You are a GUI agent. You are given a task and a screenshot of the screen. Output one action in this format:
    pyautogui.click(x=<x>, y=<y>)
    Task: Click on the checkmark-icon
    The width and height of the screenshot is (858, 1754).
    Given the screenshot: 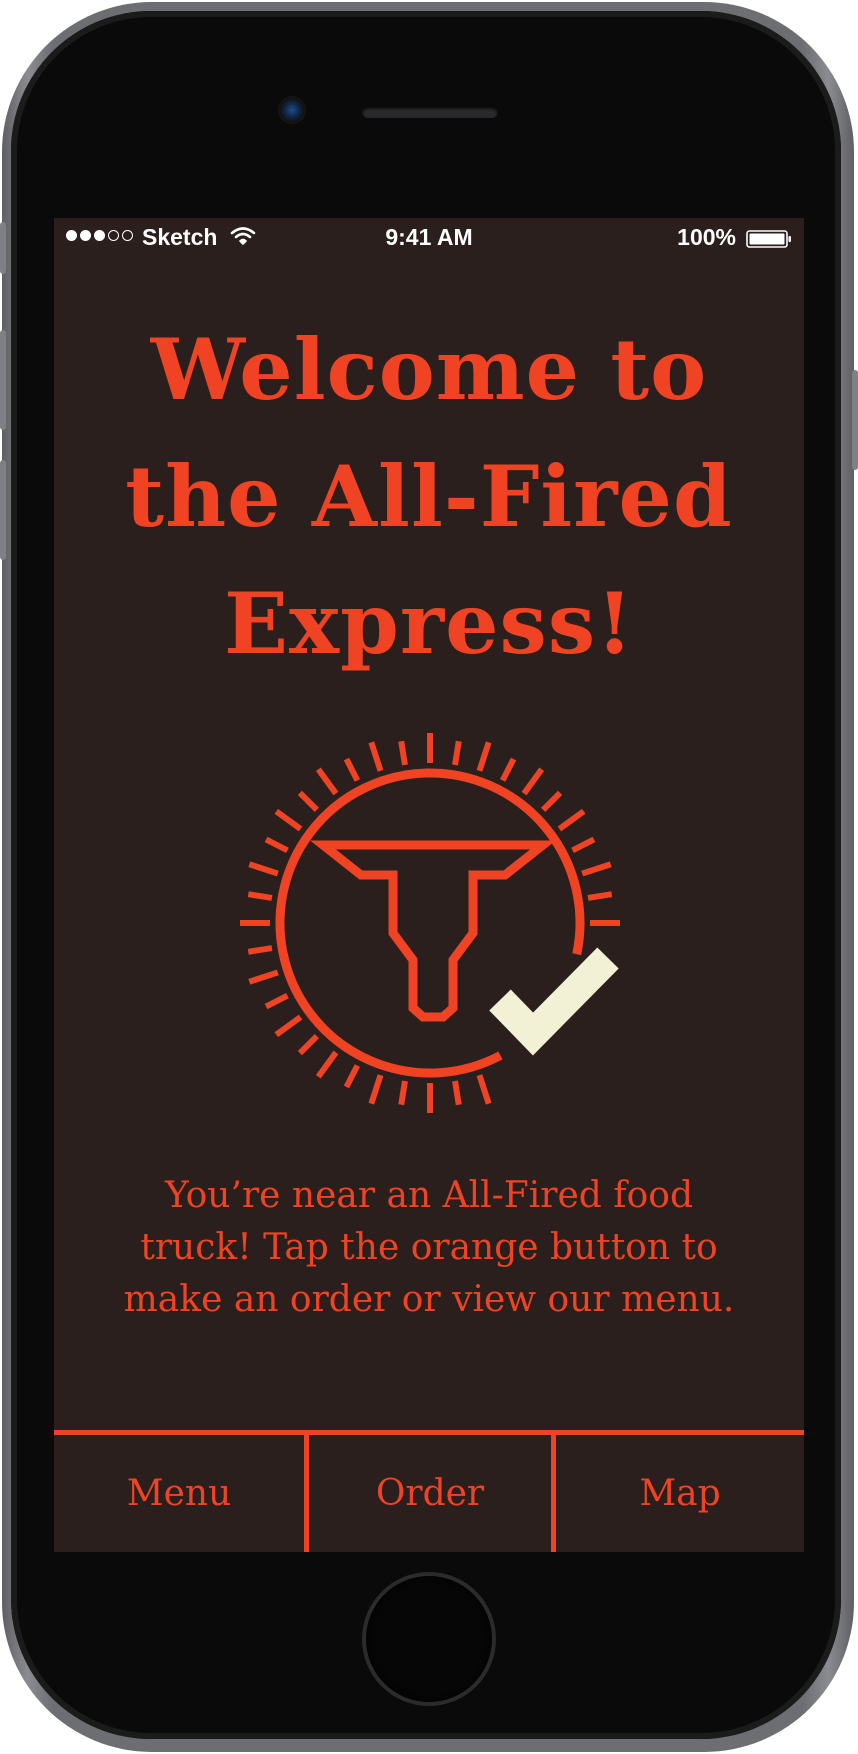 What is the action you would take?
    pyautogui.click(x=554, y=1001)
    